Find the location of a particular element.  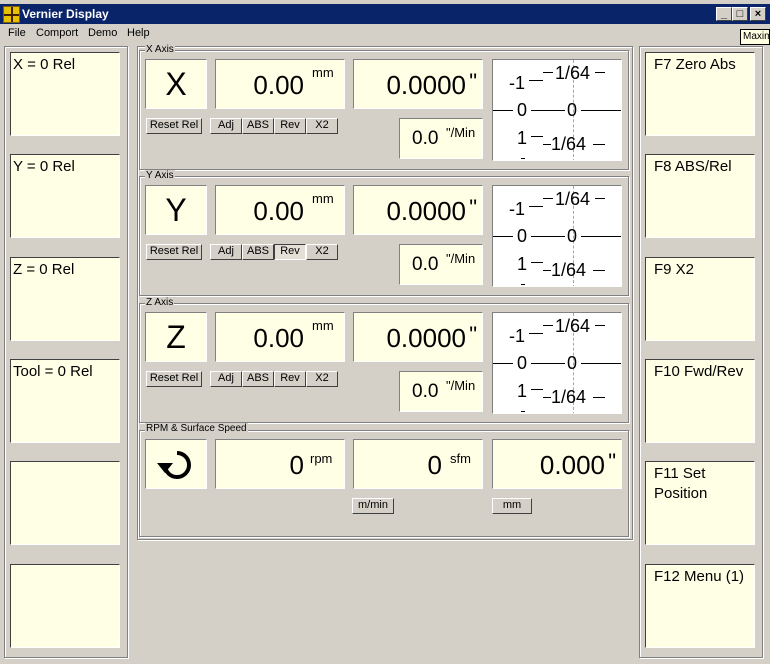

sfm-display: 0 sfm is located at coordinates (418, 464).